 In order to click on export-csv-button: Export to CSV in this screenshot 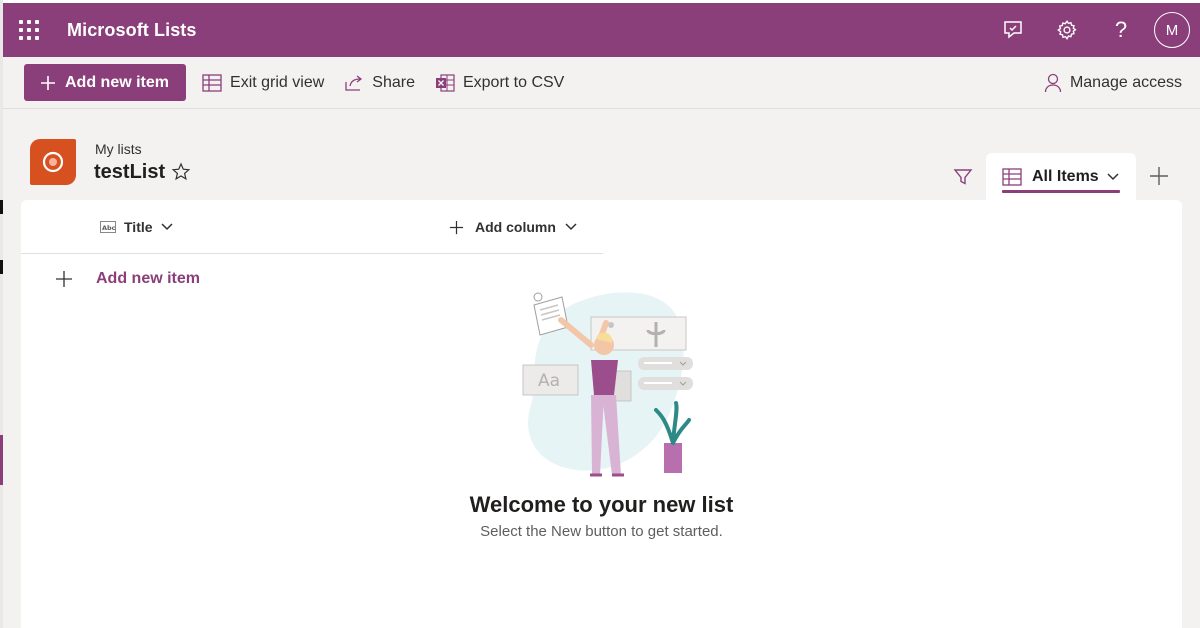, I will do `click(499, 83)`.